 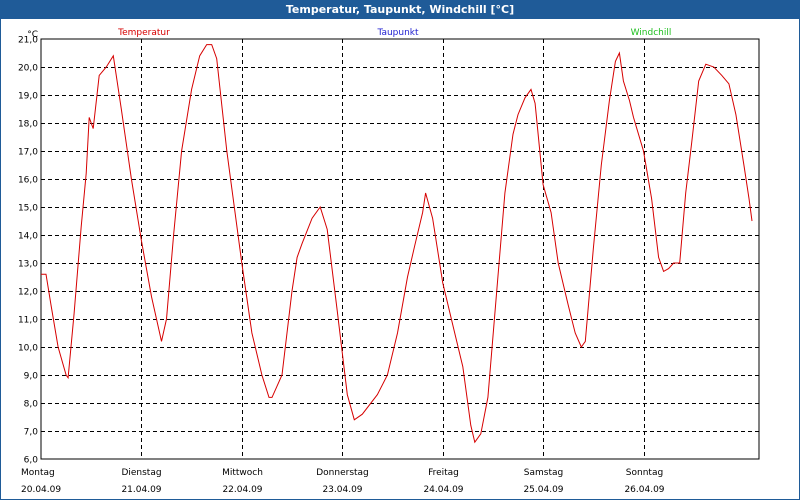 I want to click on y-tick-label: 12,0, so click(x=28, y=293).